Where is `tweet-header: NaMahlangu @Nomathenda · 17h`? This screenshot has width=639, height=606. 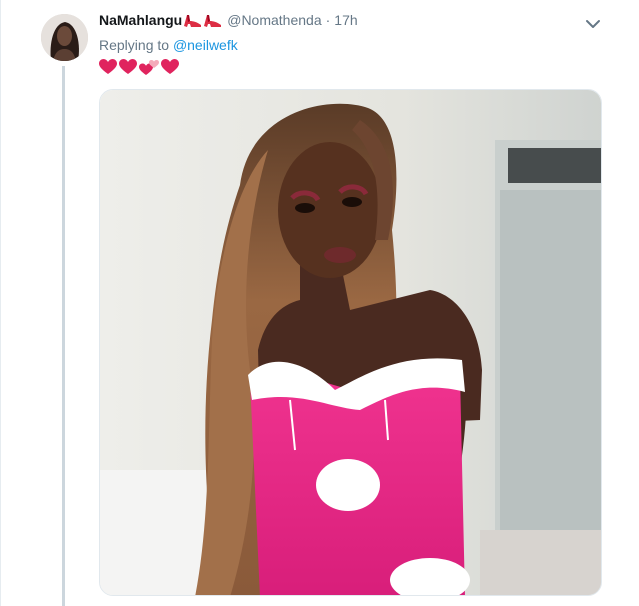
tweet-header: NaMahlangu @Nomathenda · 17h is located at coordinates (228, 20).